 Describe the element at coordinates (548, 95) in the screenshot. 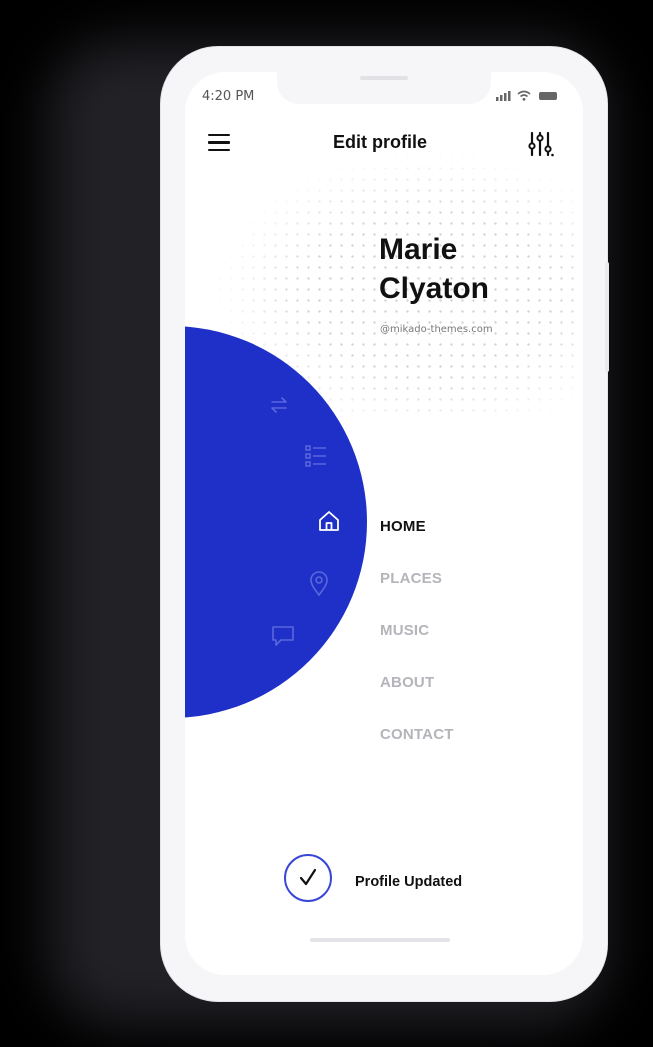

I see `battery-icon` at that location.